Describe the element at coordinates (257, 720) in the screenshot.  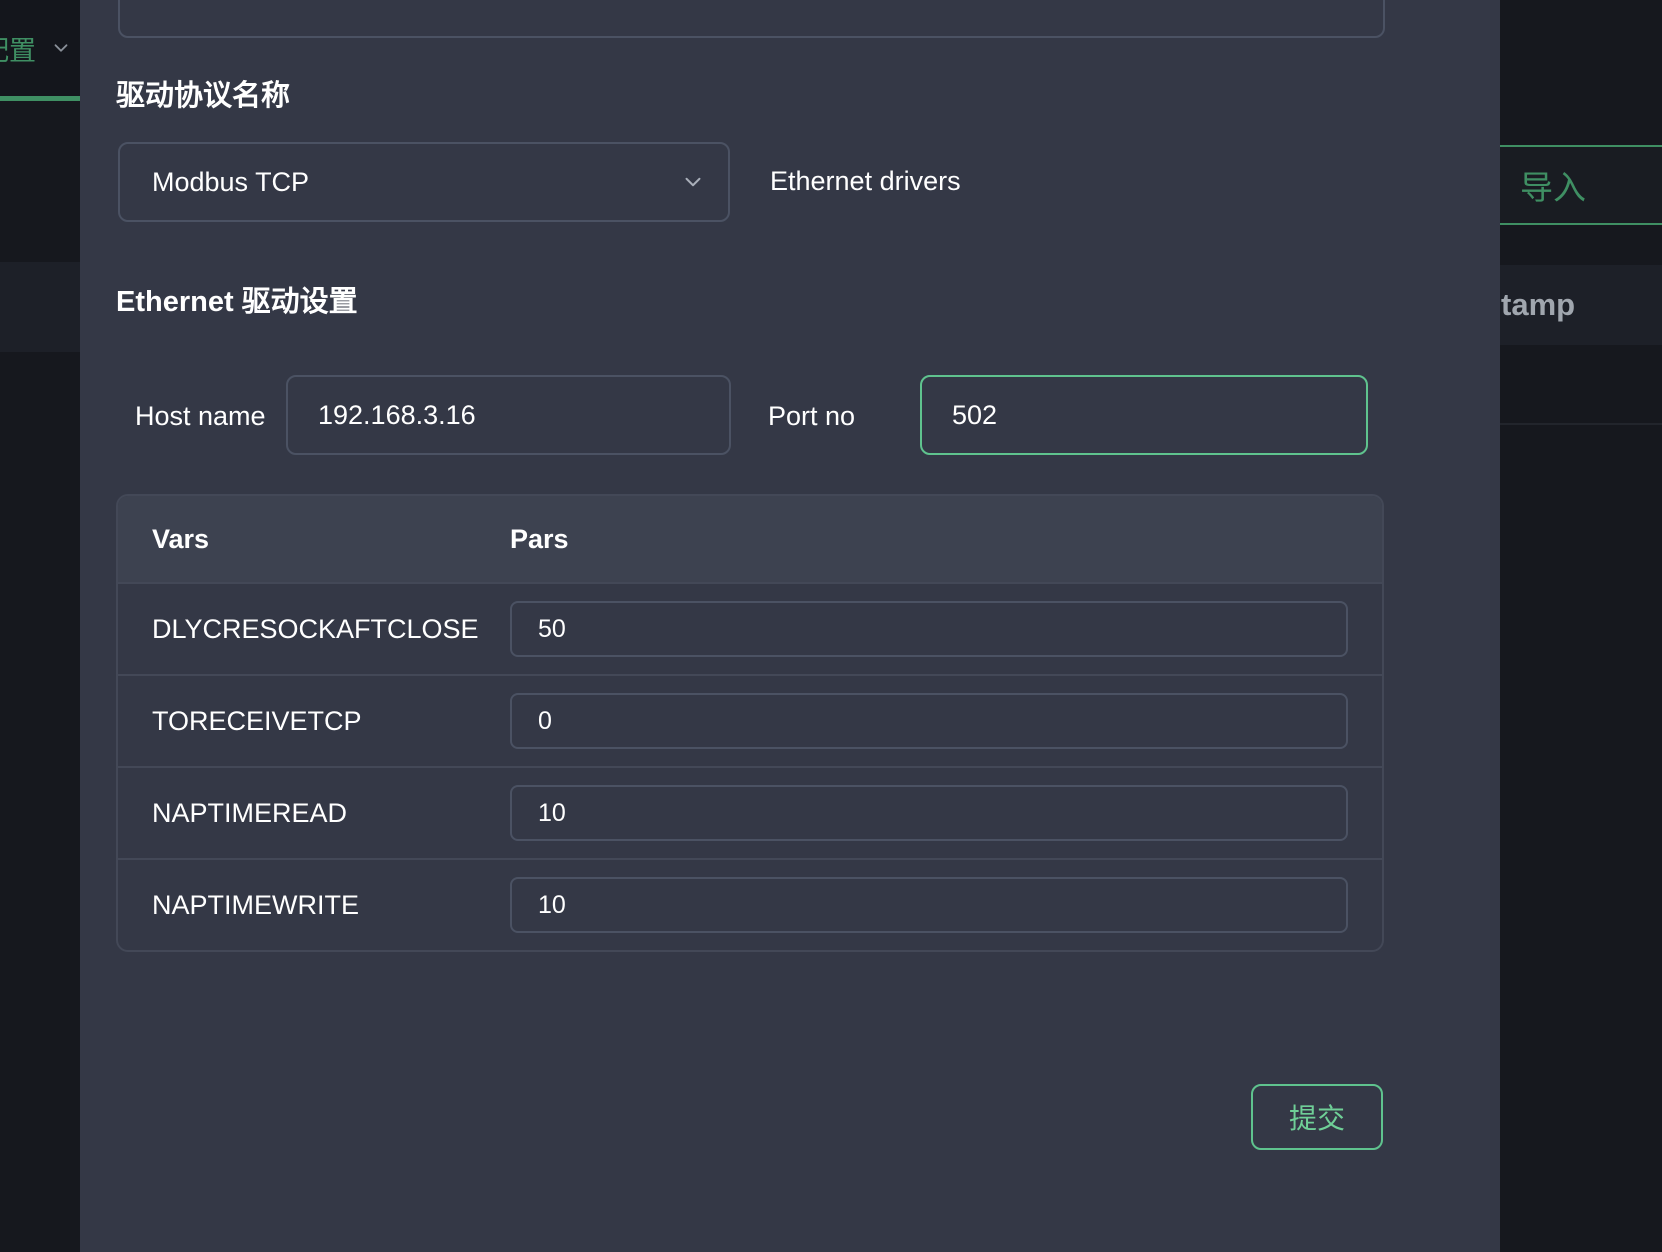
I see `param-name: TORECEIVETCP` at that location.